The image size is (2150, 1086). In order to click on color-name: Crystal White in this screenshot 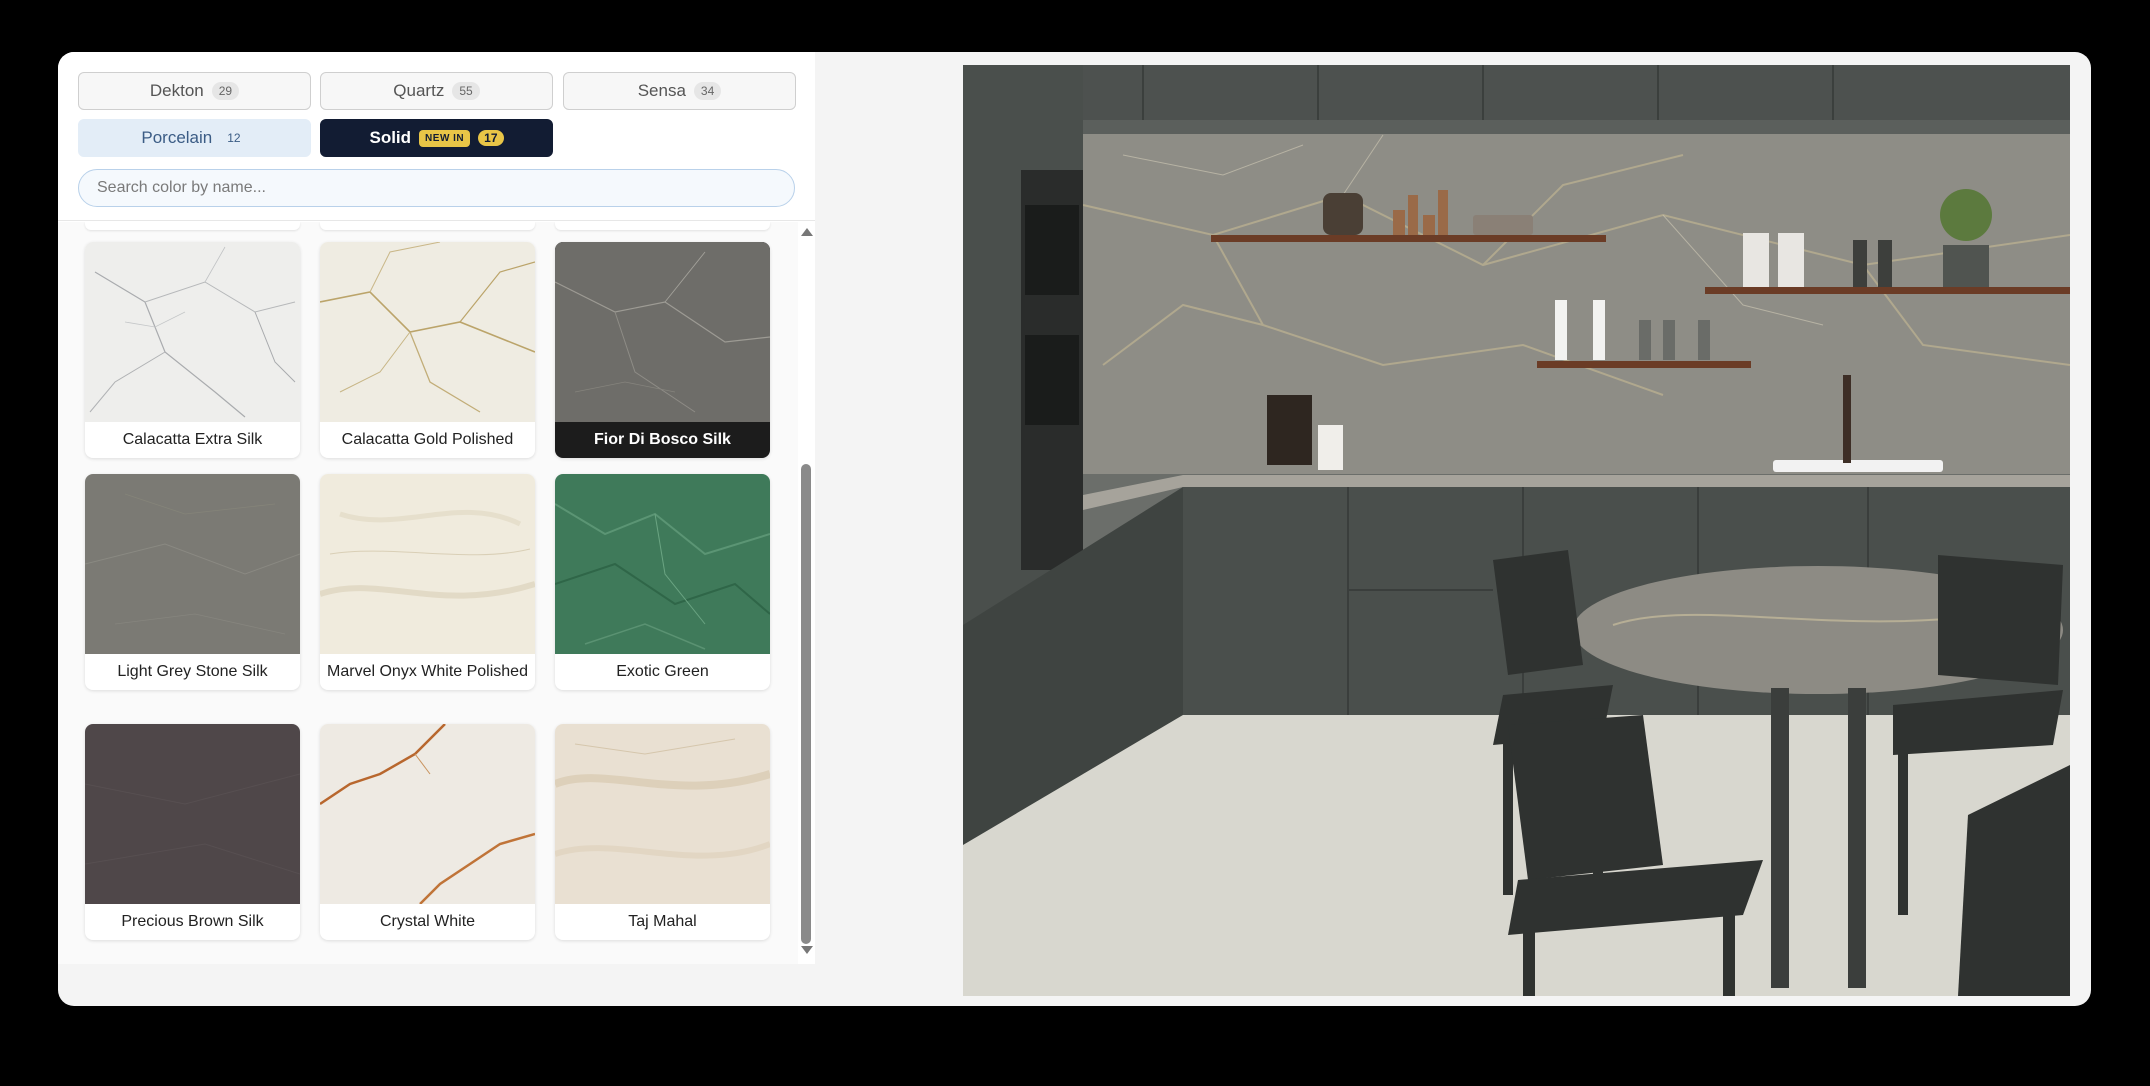, I will do `click(427, 921)`.